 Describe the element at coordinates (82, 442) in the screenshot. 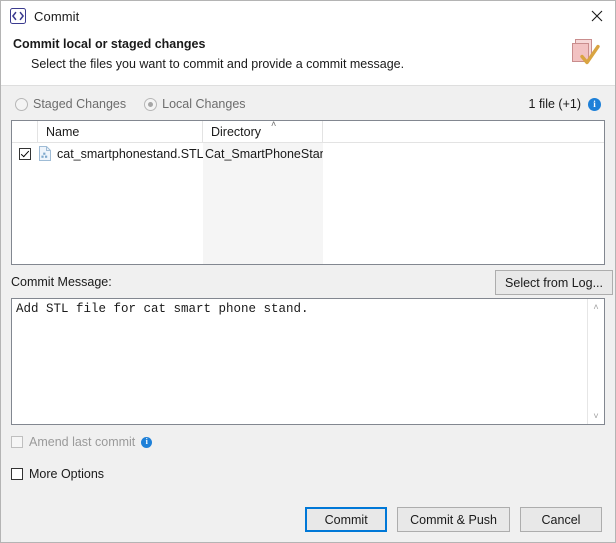

I see `amend-last-commit-label: Amend last commit` at that location.